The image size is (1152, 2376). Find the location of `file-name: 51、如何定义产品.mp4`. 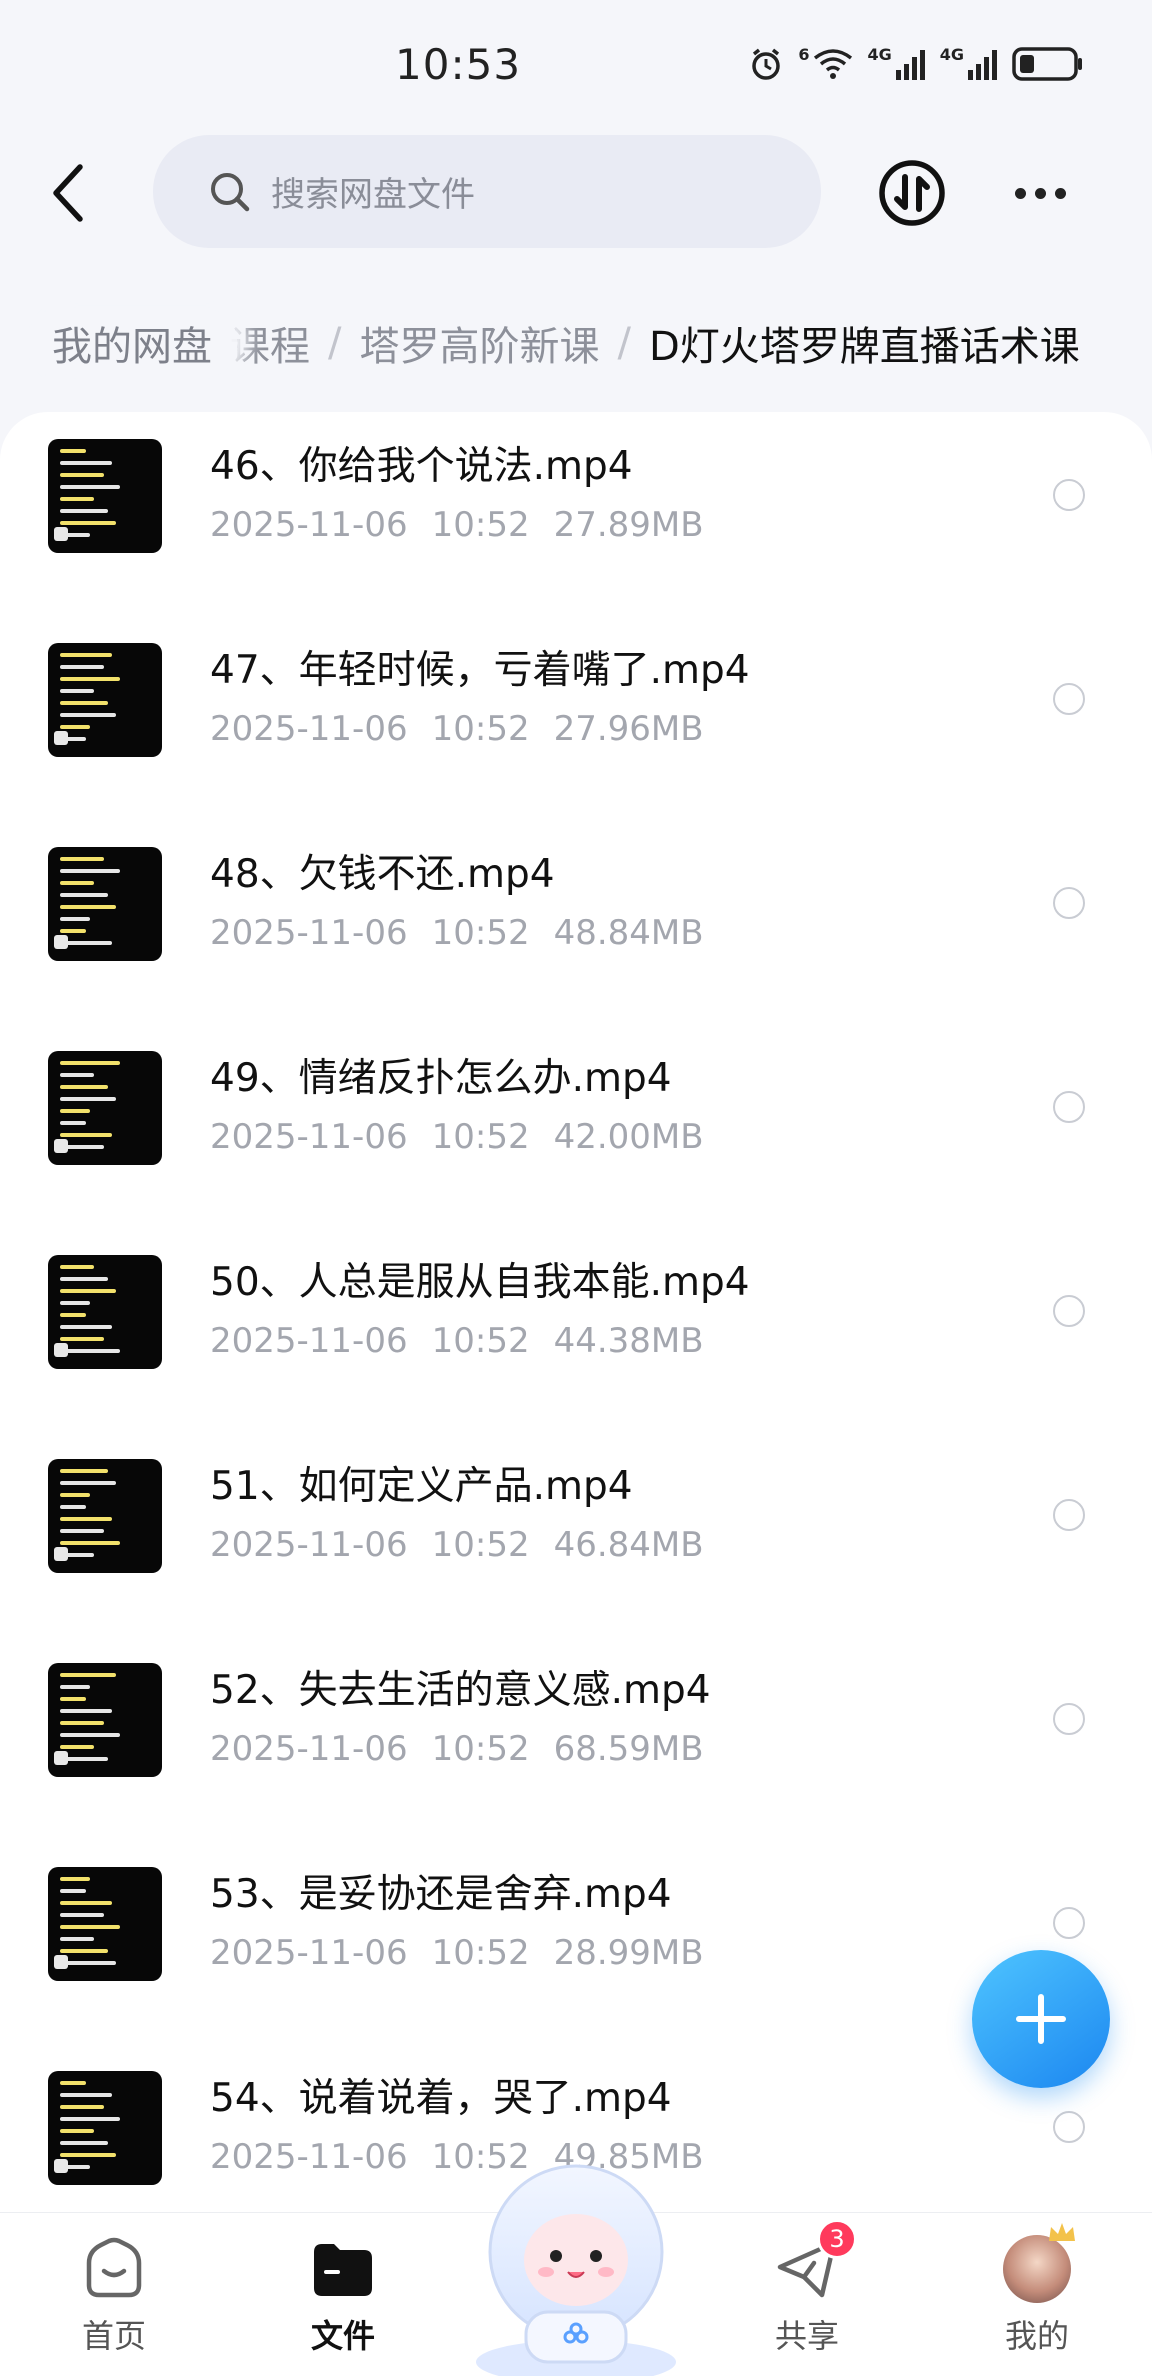

file-name: 51、如何定义产品.mp4 is located at coordinates (421, 1486).